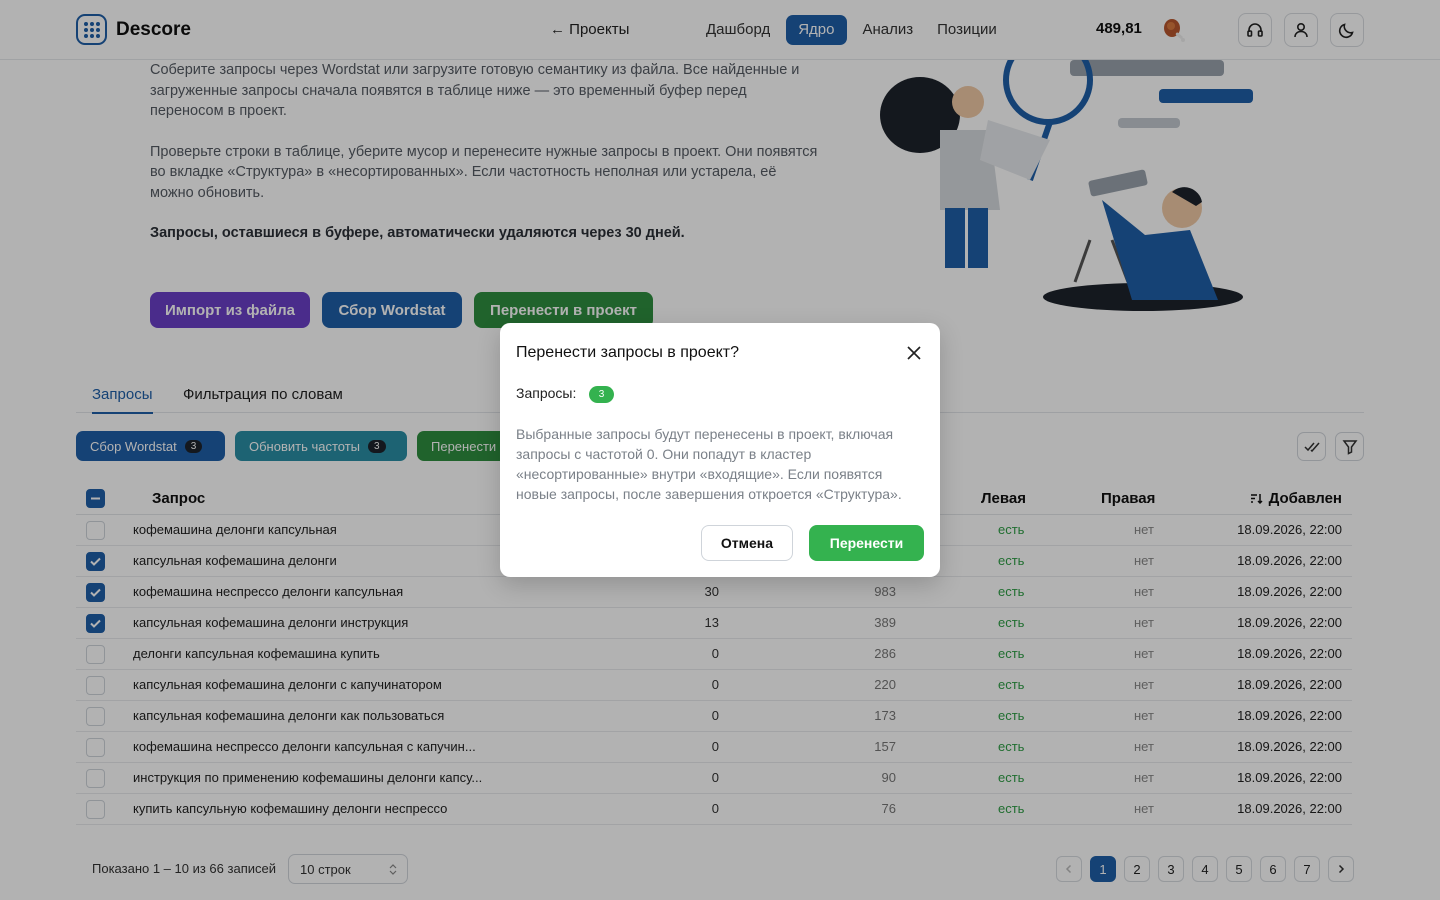 The image size is (1440, 900). I want to click on dialog-count-label: Запросы:, so click(546, 393).